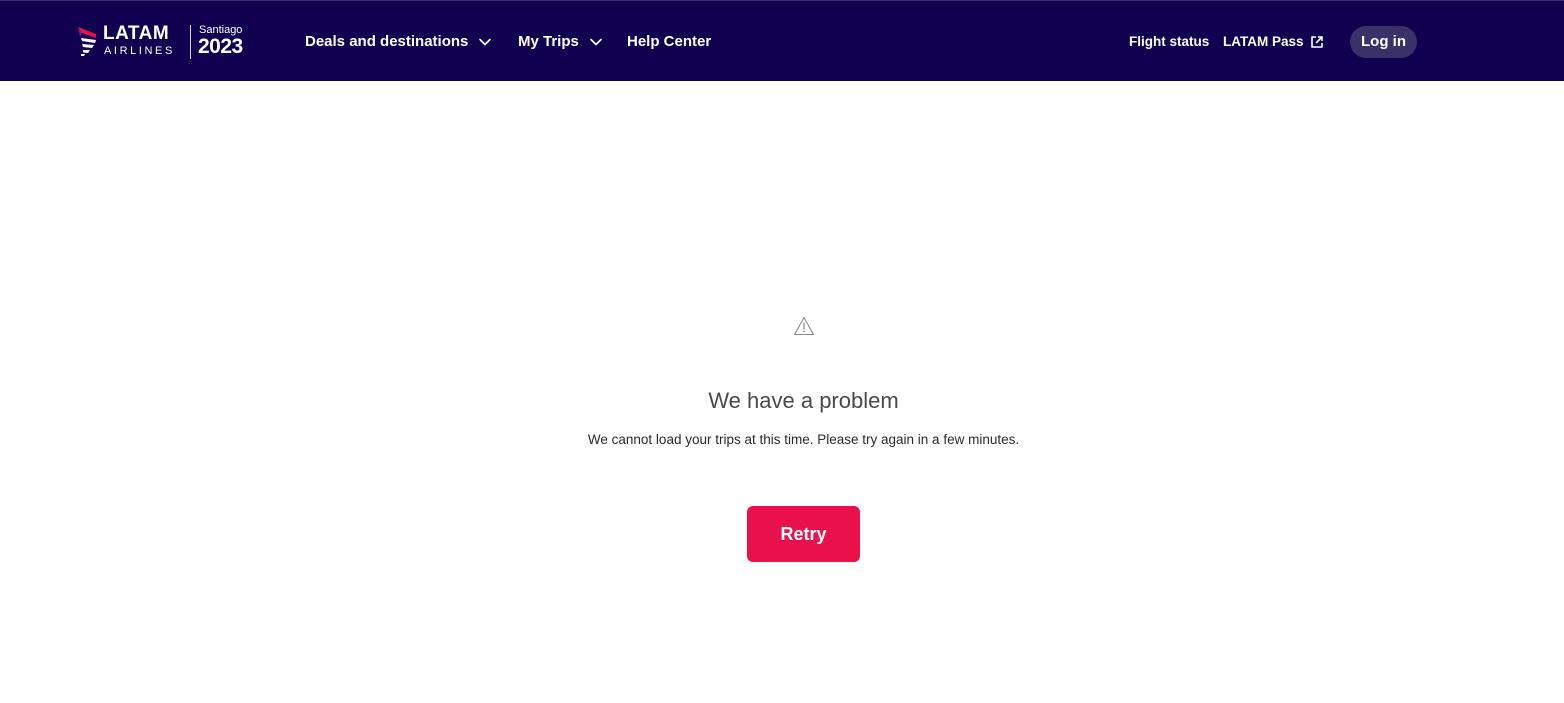 Image resolution: width=1564 pixels, height=703 pixels. I want to click on nav-deals-label: Deals and destinations, so click(387, 41).